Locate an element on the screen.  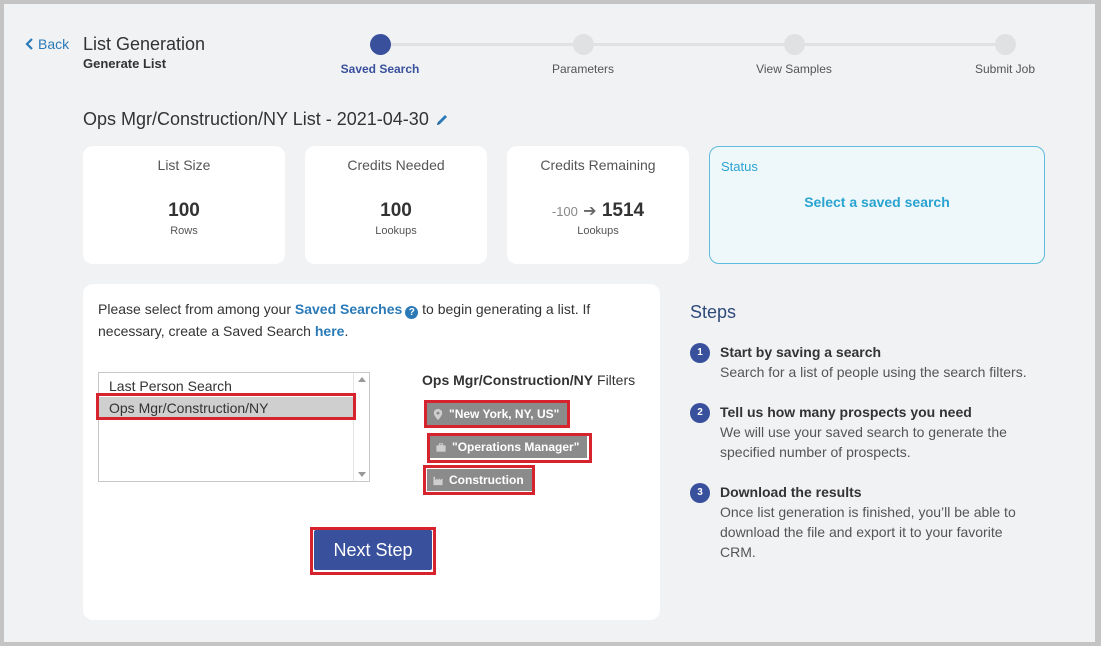
filter-chip-label: "New York, NY, US" is located at coordinates (504, 414).